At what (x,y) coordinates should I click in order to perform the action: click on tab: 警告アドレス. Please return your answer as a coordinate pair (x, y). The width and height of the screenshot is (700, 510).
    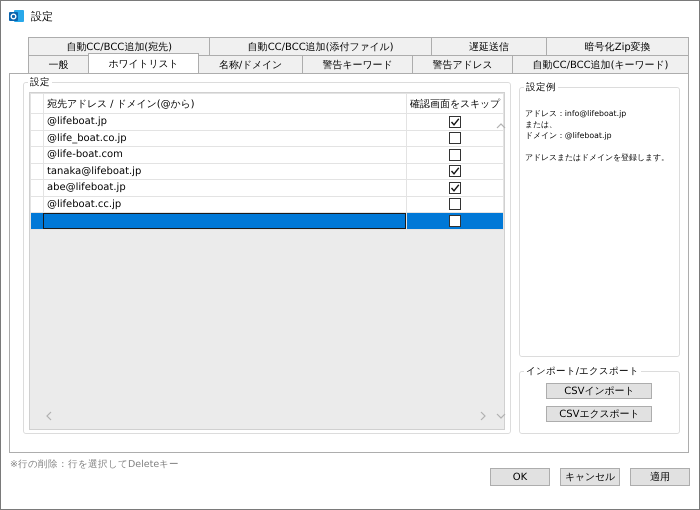
    Looking at the image, I should click on (463, 64).